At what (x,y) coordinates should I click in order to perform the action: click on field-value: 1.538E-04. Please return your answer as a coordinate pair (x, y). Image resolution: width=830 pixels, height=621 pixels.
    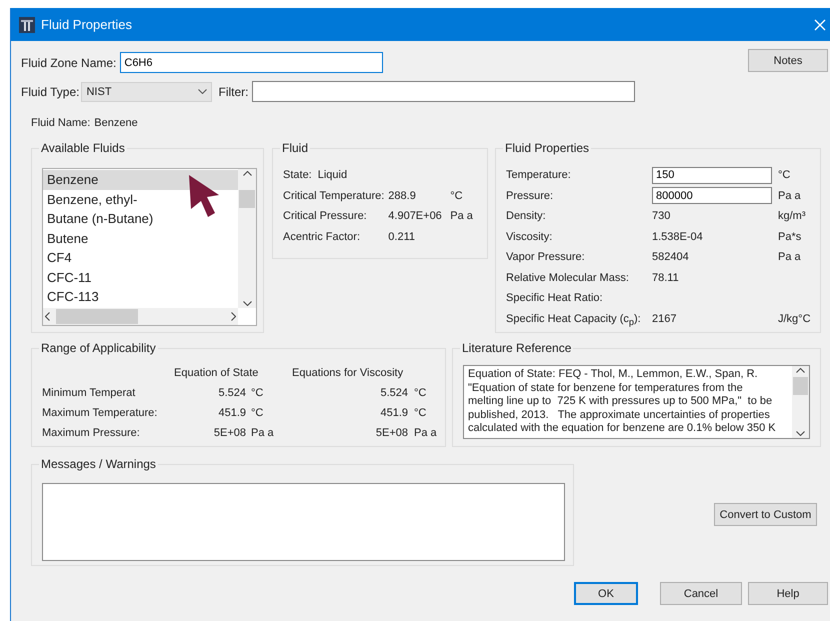
    Looking at the image, I should click on (678, 237).